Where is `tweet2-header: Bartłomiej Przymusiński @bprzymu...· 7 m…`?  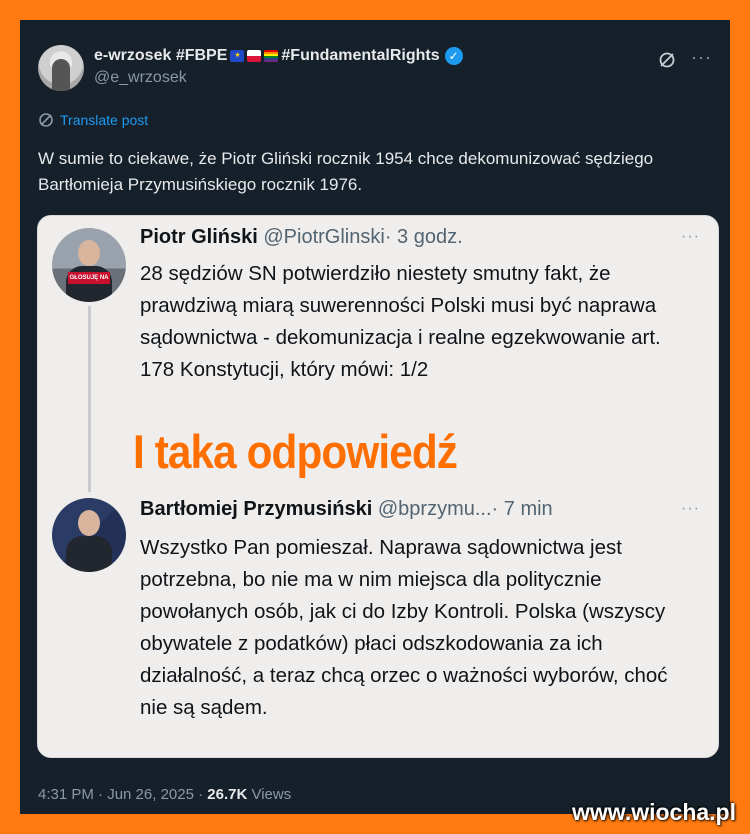 tweet2-header: Bartłomiej Przymusiński @bprzymu...· 7 m… is located at coordinates (346, 509).